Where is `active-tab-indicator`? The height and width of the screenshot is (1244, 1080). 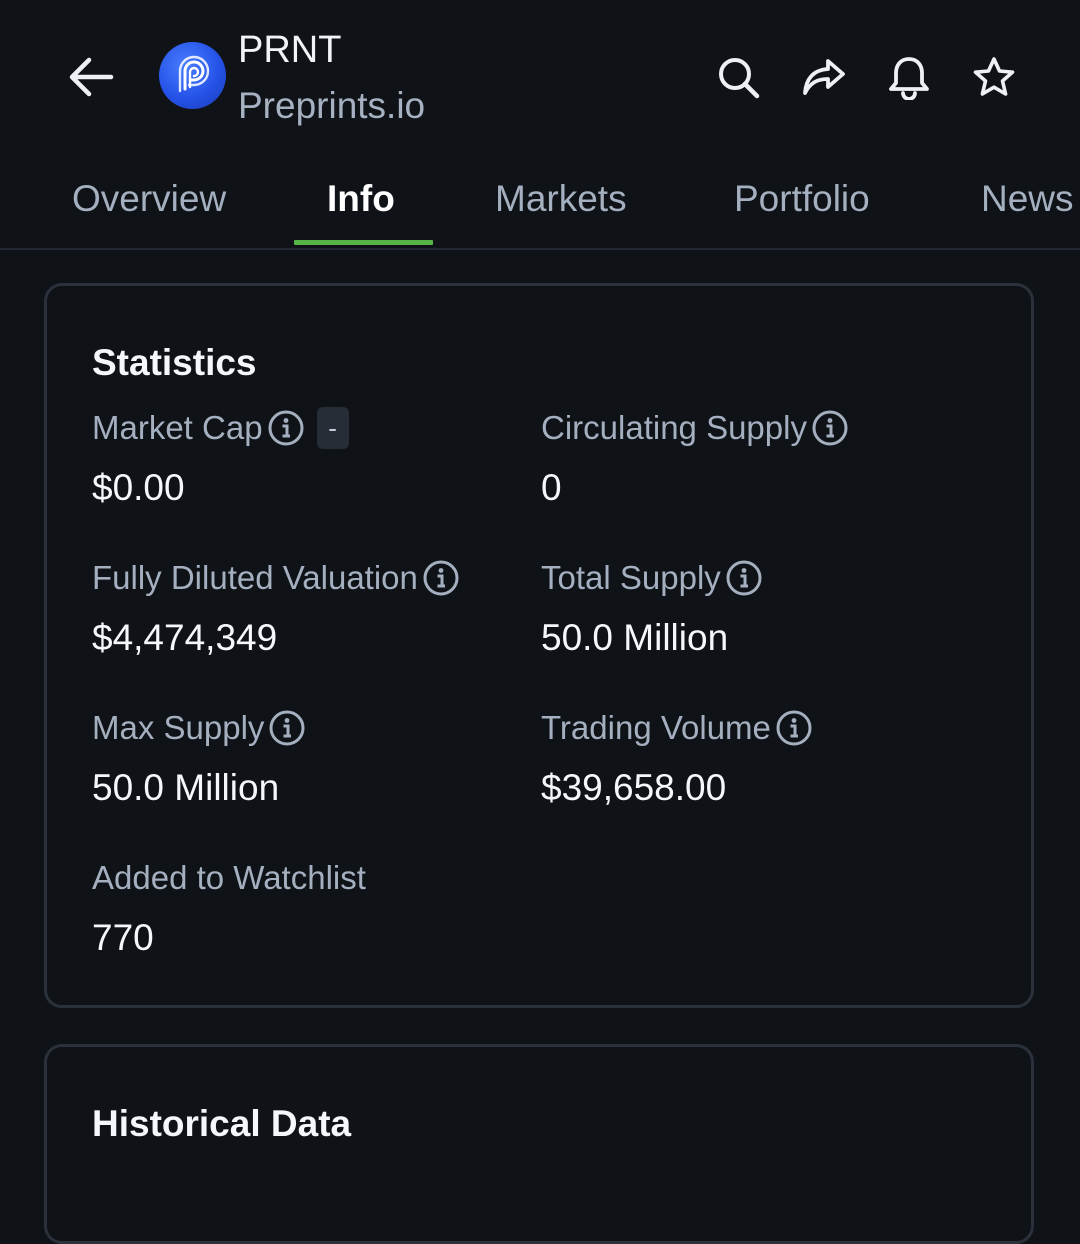
active-tab-indicator is located at coordinates (363, 242).